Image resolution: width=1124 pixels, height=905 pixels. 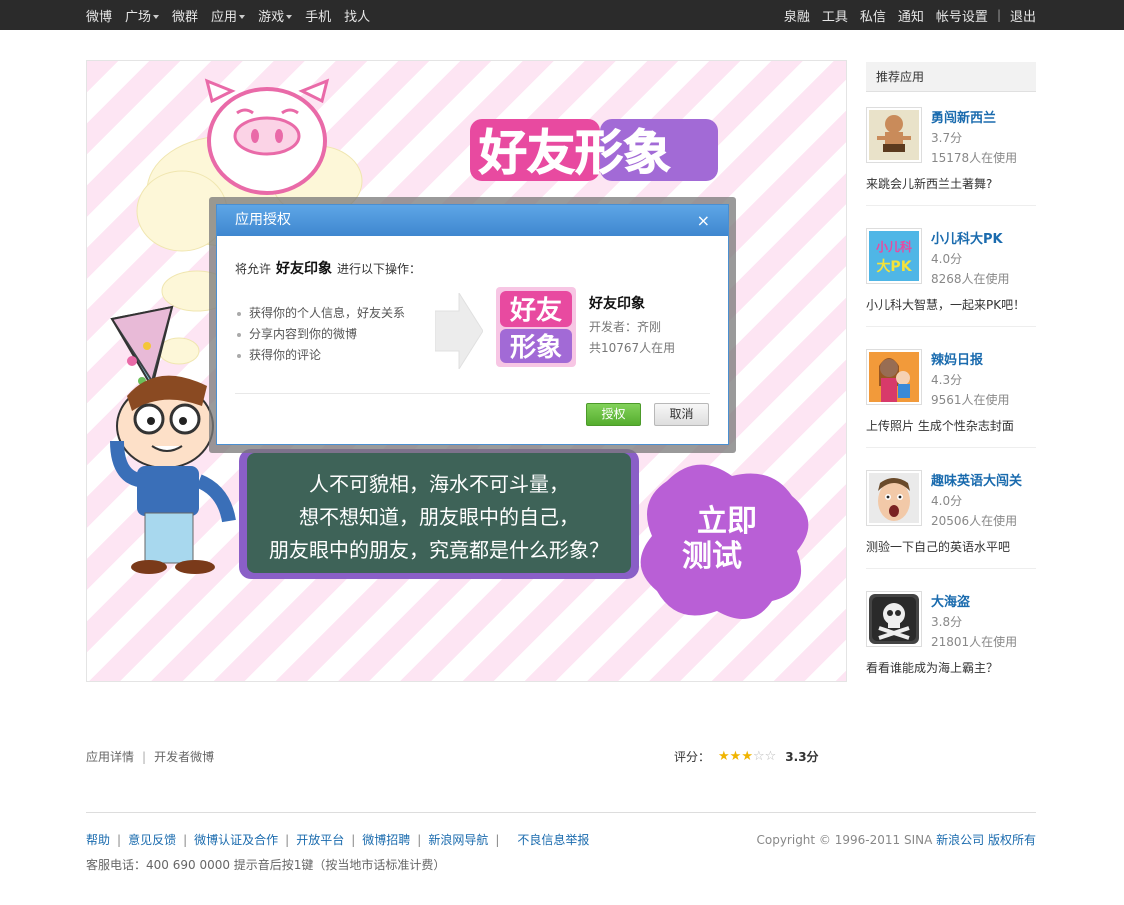 I want to click on app-user-count: 15178人在使用, so click(x=974, y=158).